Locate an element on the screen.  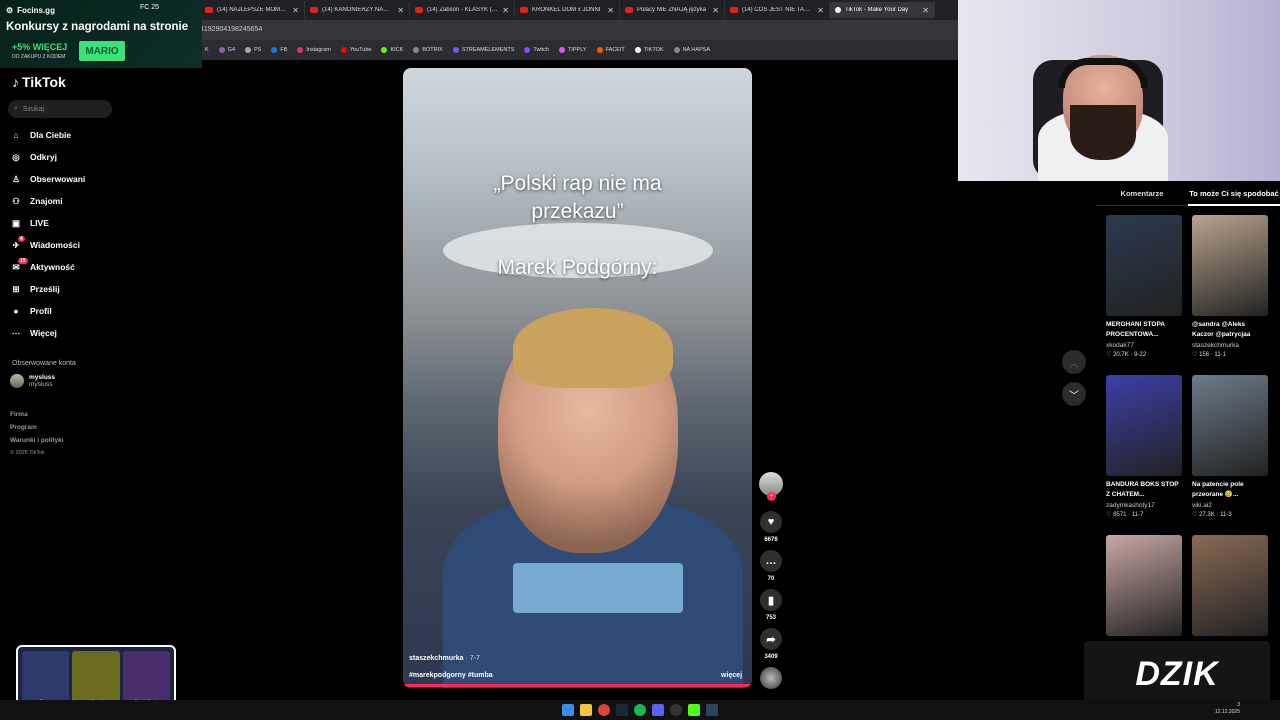
bookmark-item: YouTube is located at coordinates (355, 50).